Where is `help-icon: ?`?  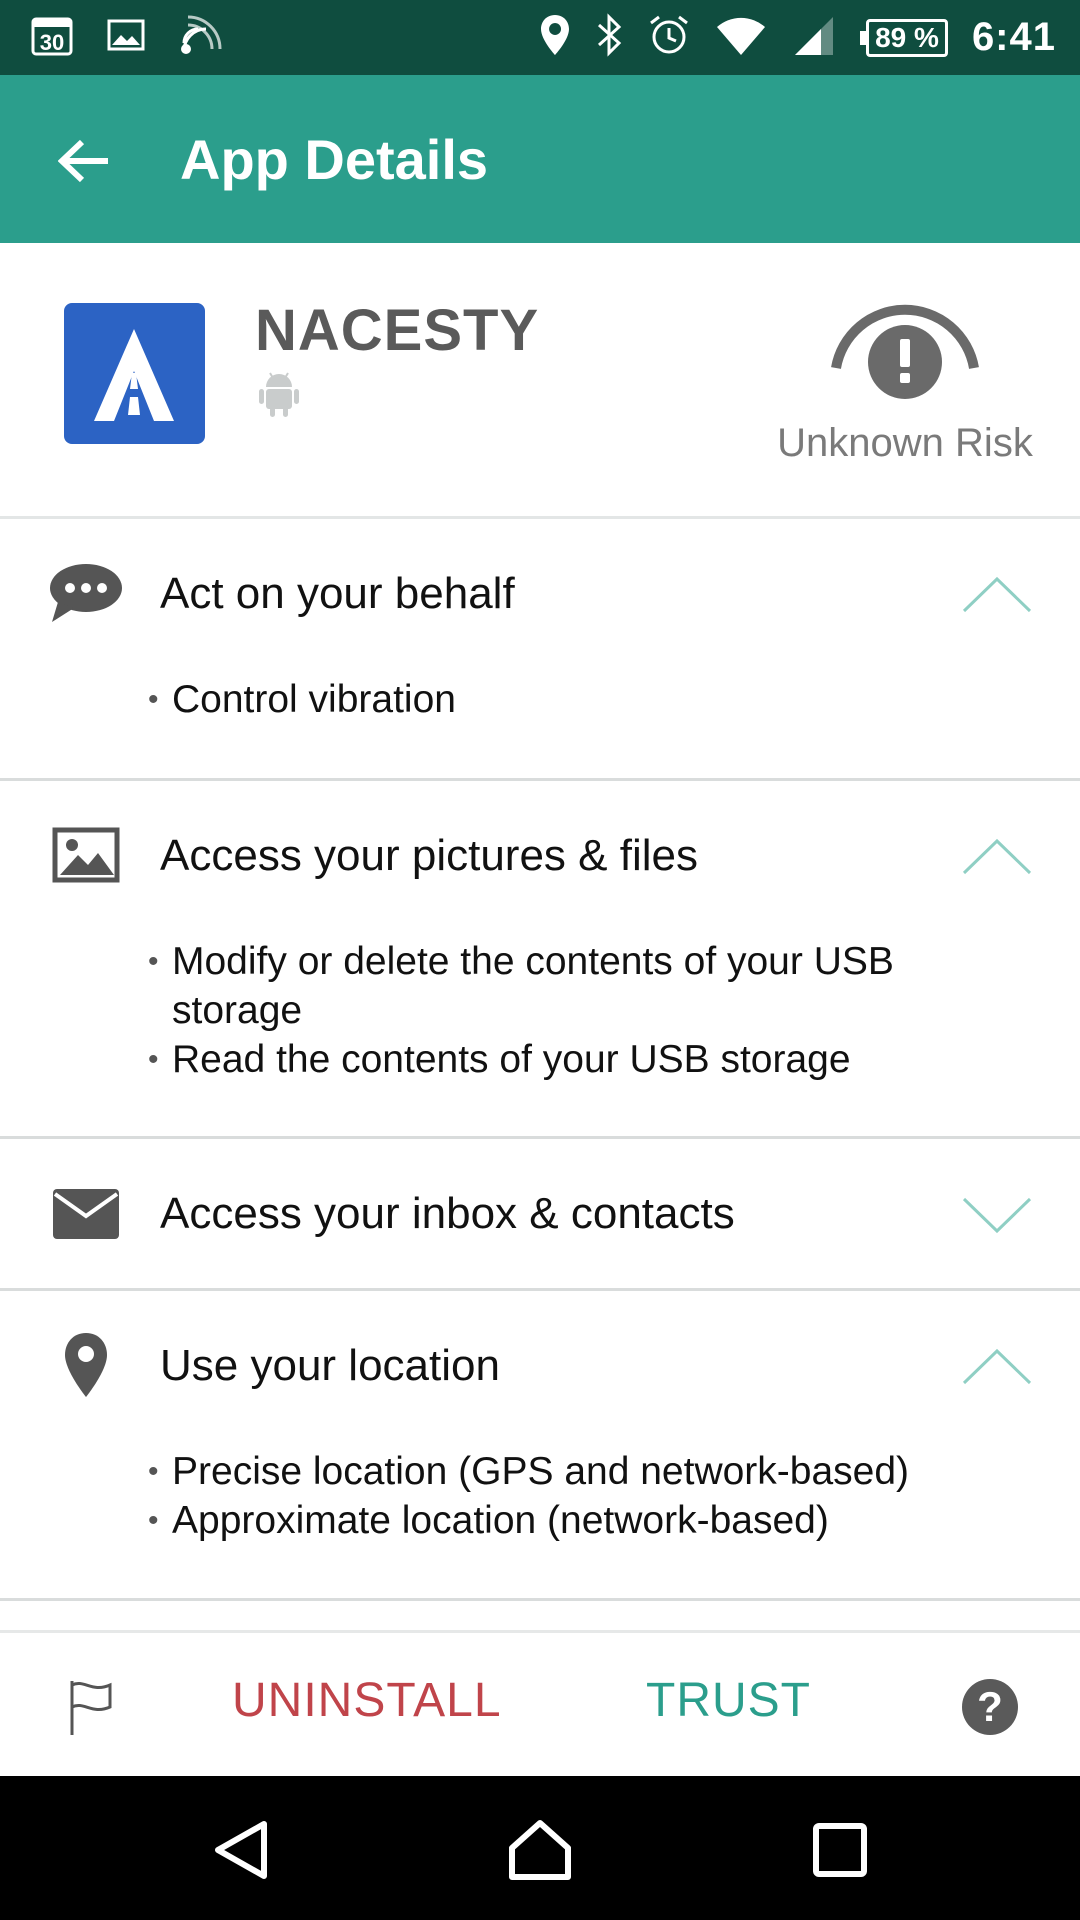
help-icon: ? is located at coordinates (990, 1706).